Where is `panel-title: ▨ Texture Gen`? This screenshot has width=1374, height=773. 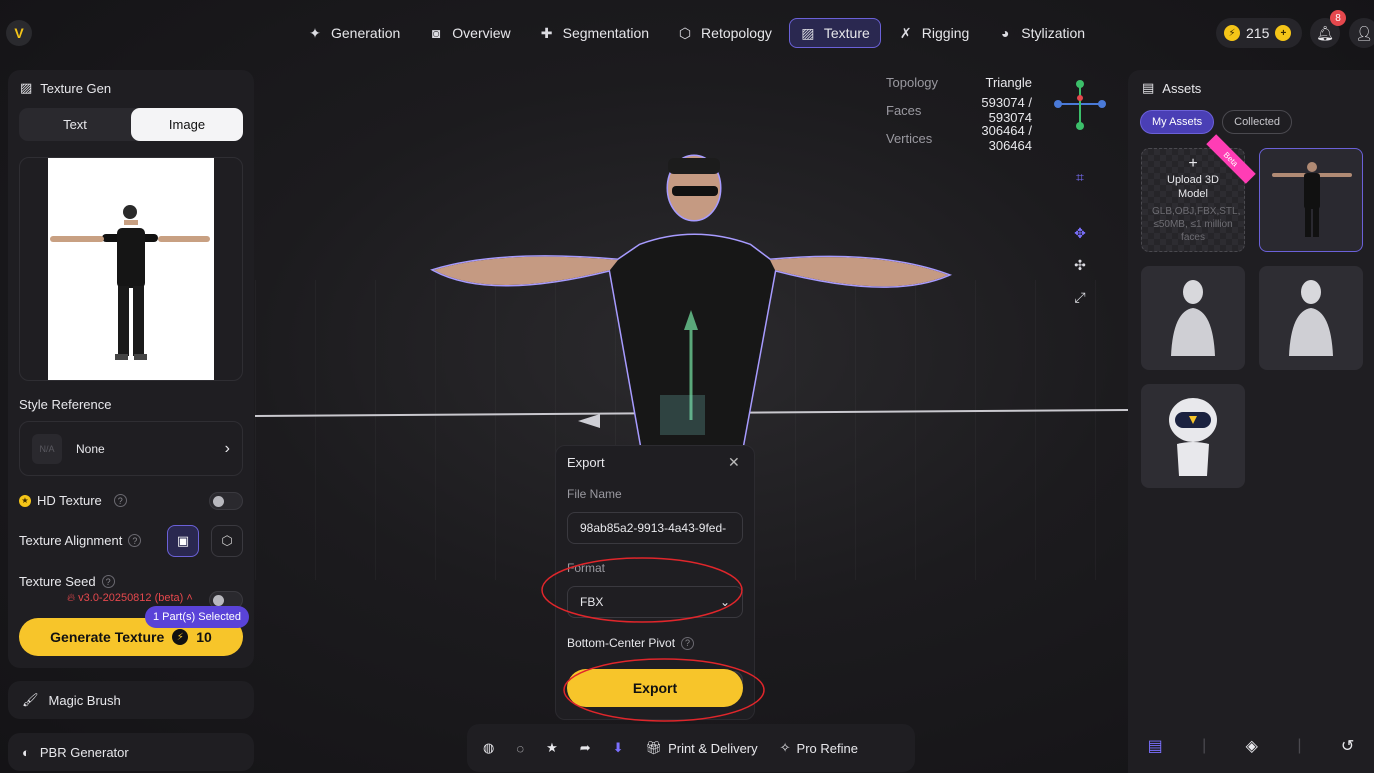 panel-title: ▨ Texture Gen is located at coordinates (65, 88).